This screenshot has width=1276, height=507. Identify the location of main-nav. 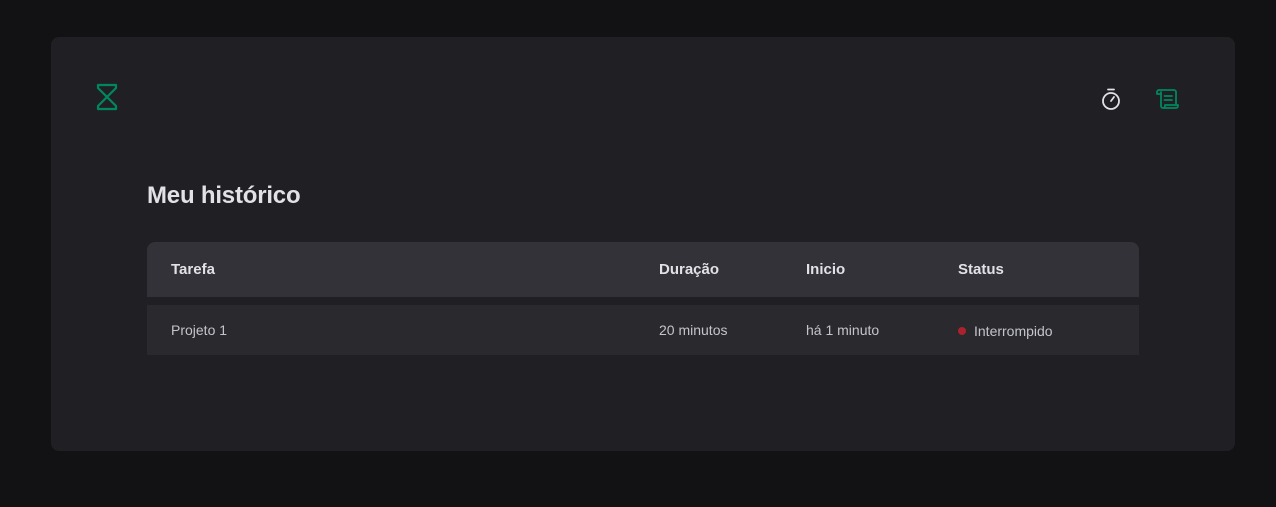
(1139, 101).